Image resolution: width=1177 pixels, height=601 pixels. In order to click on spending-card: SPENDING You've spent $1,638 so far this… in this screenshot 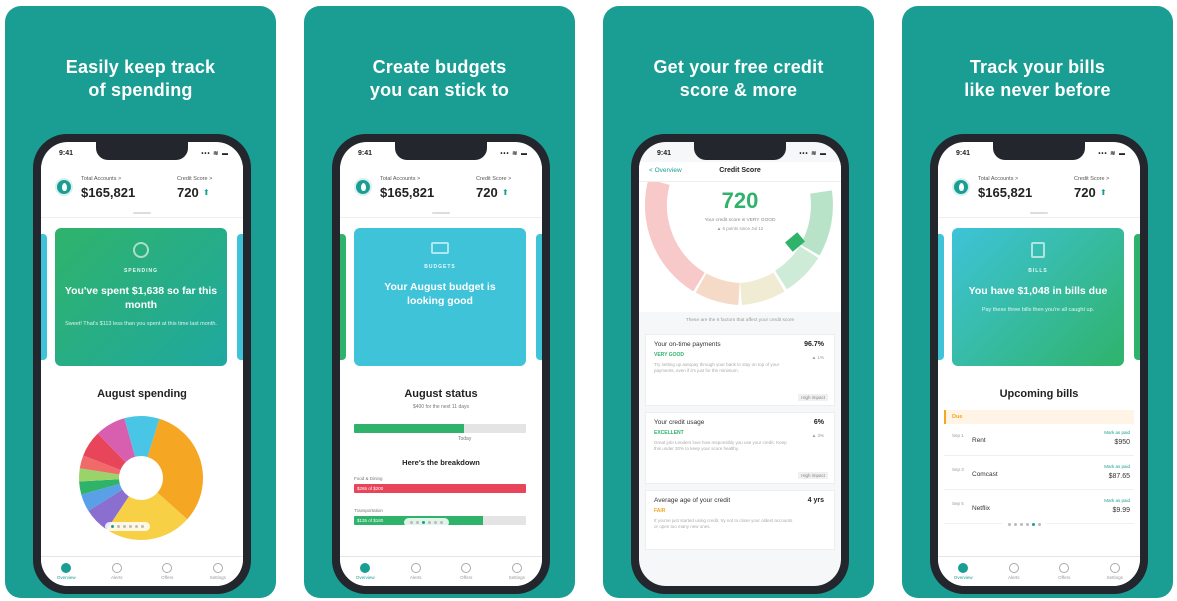, I will do `click(141, 297)`.